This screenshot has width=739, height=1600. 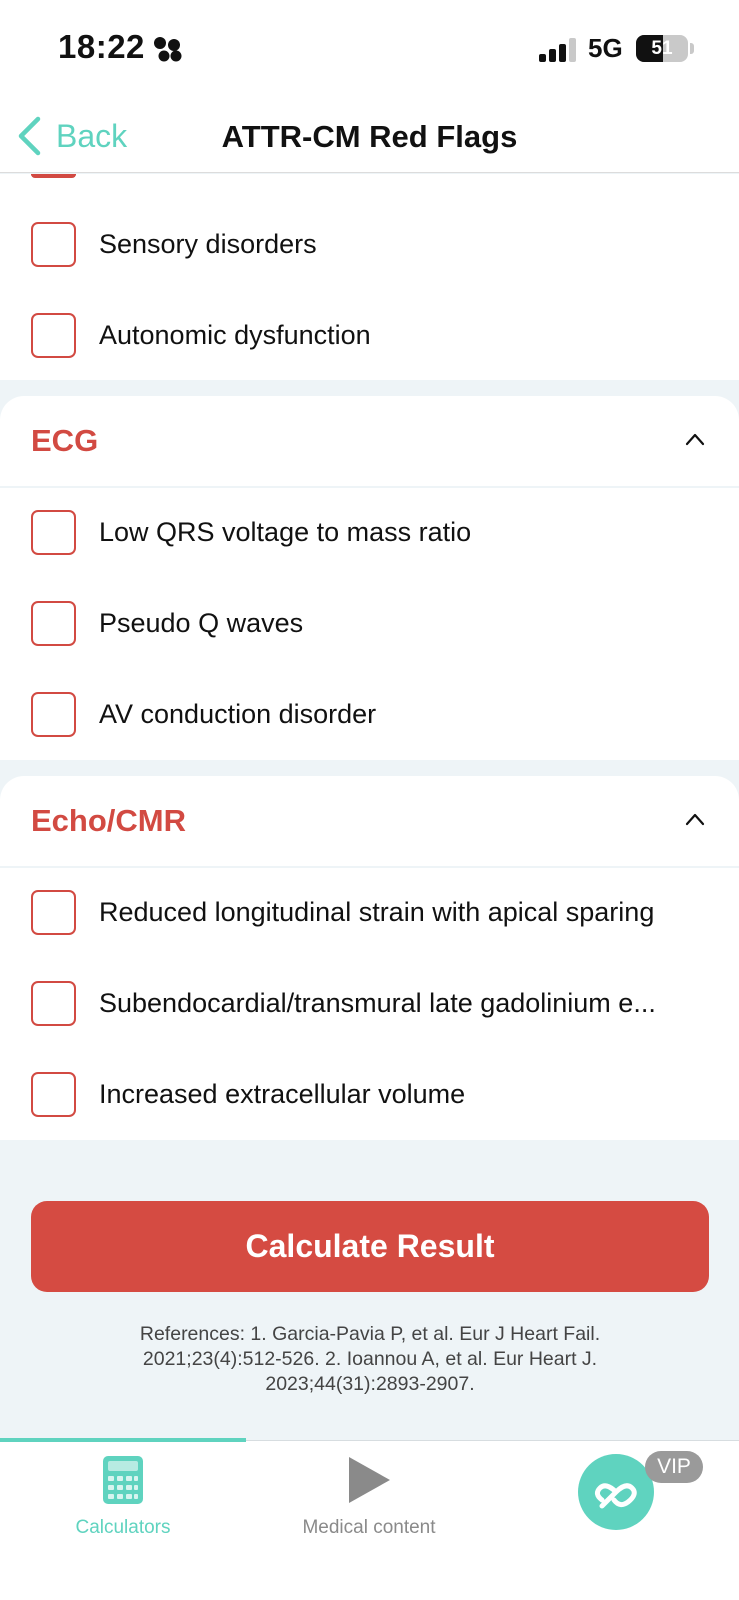 What do you see at coordinates (282, 1094) in the screenshot?
I see `checklist-label: Increased extracellular volume` at bounding box center [282, 1094].